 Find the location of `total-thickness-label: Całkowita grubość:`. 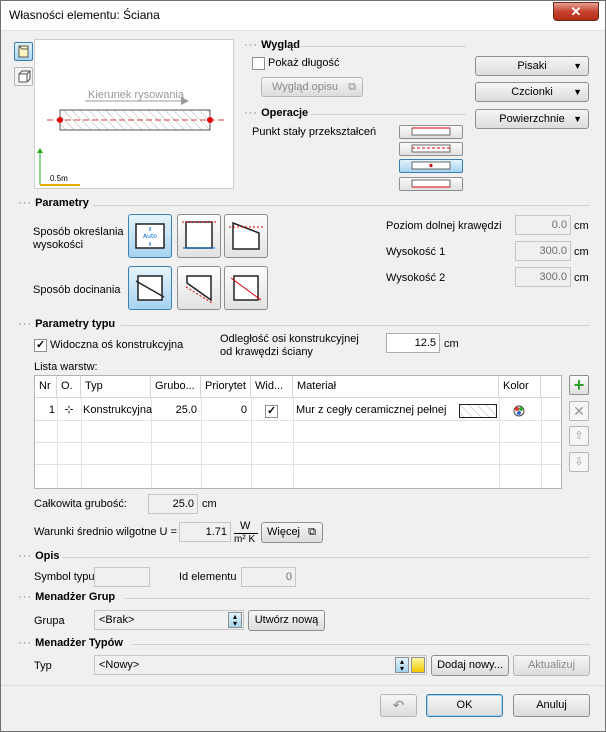

total-thickness-label: Całkowita grubość: is located at coordinates (80, 504).